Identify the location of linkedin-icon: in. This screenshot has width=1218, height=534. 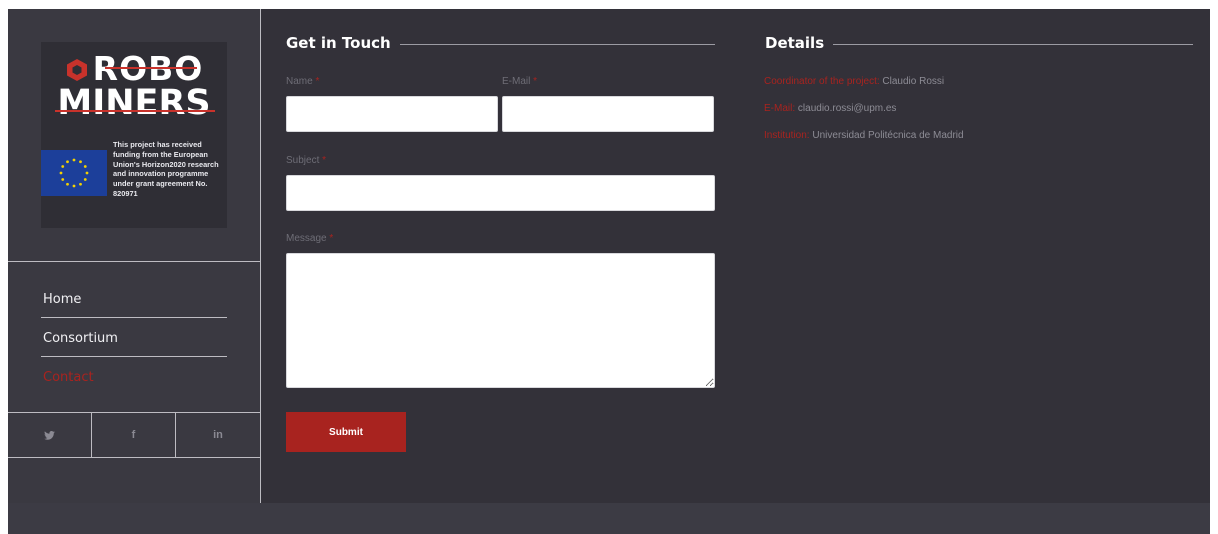
(218, 435).